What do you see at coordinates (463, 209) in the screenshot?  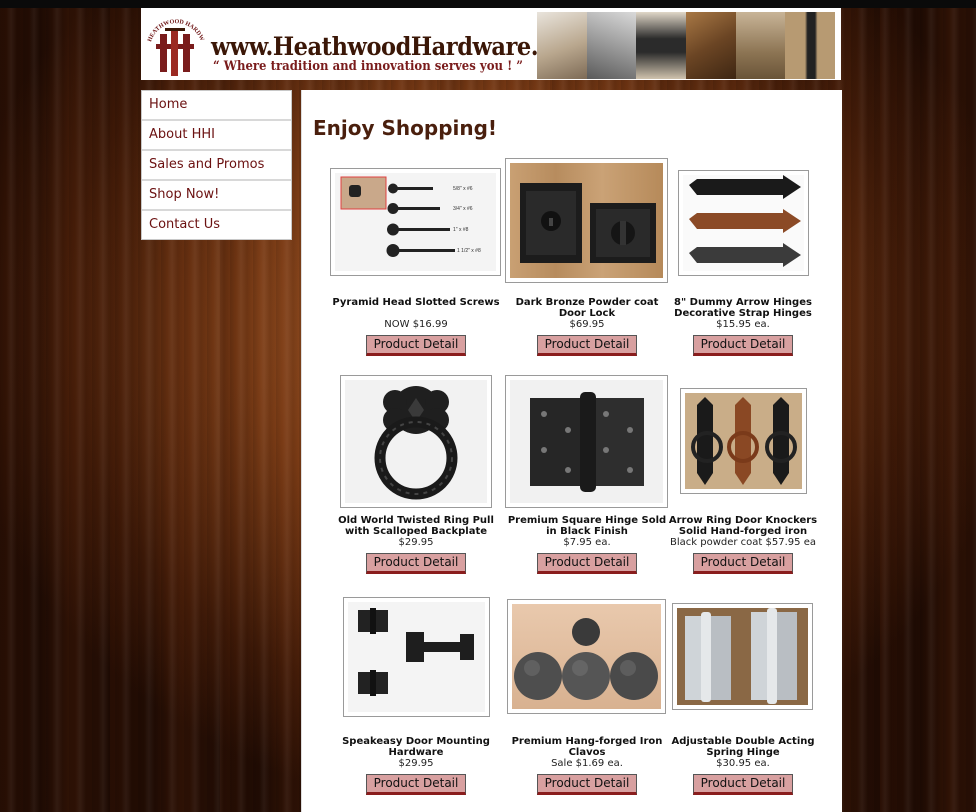 I see `svg-text: 3/4" x #6` at bounding box center [463, 209].